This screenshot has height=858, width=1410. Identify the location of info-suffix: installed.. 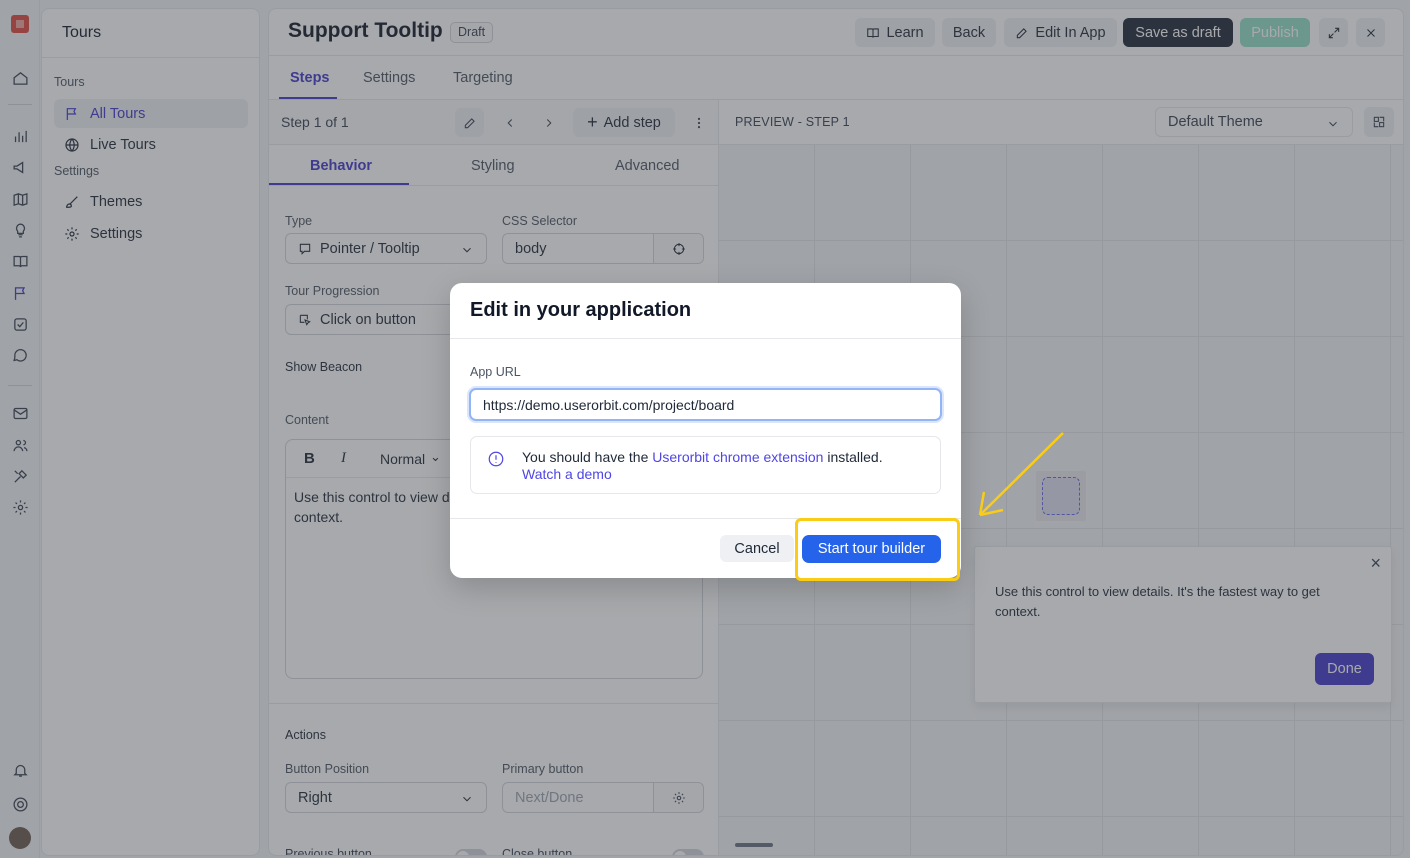
(853, 457).